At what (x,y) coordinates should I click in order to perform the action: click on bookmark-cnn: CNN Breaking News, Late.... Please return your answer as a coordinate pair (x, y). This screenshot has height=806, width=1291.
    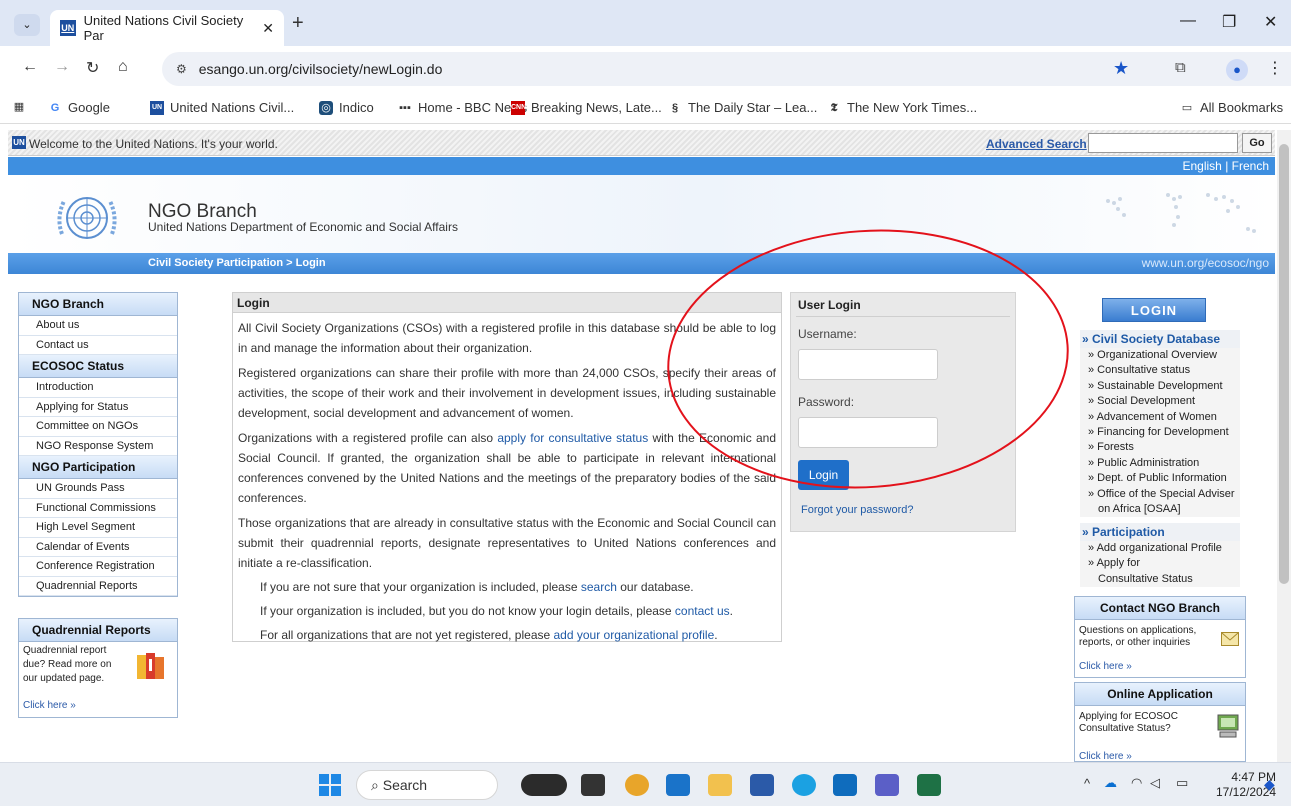
    Looking at the image, I should click on (586, 107).